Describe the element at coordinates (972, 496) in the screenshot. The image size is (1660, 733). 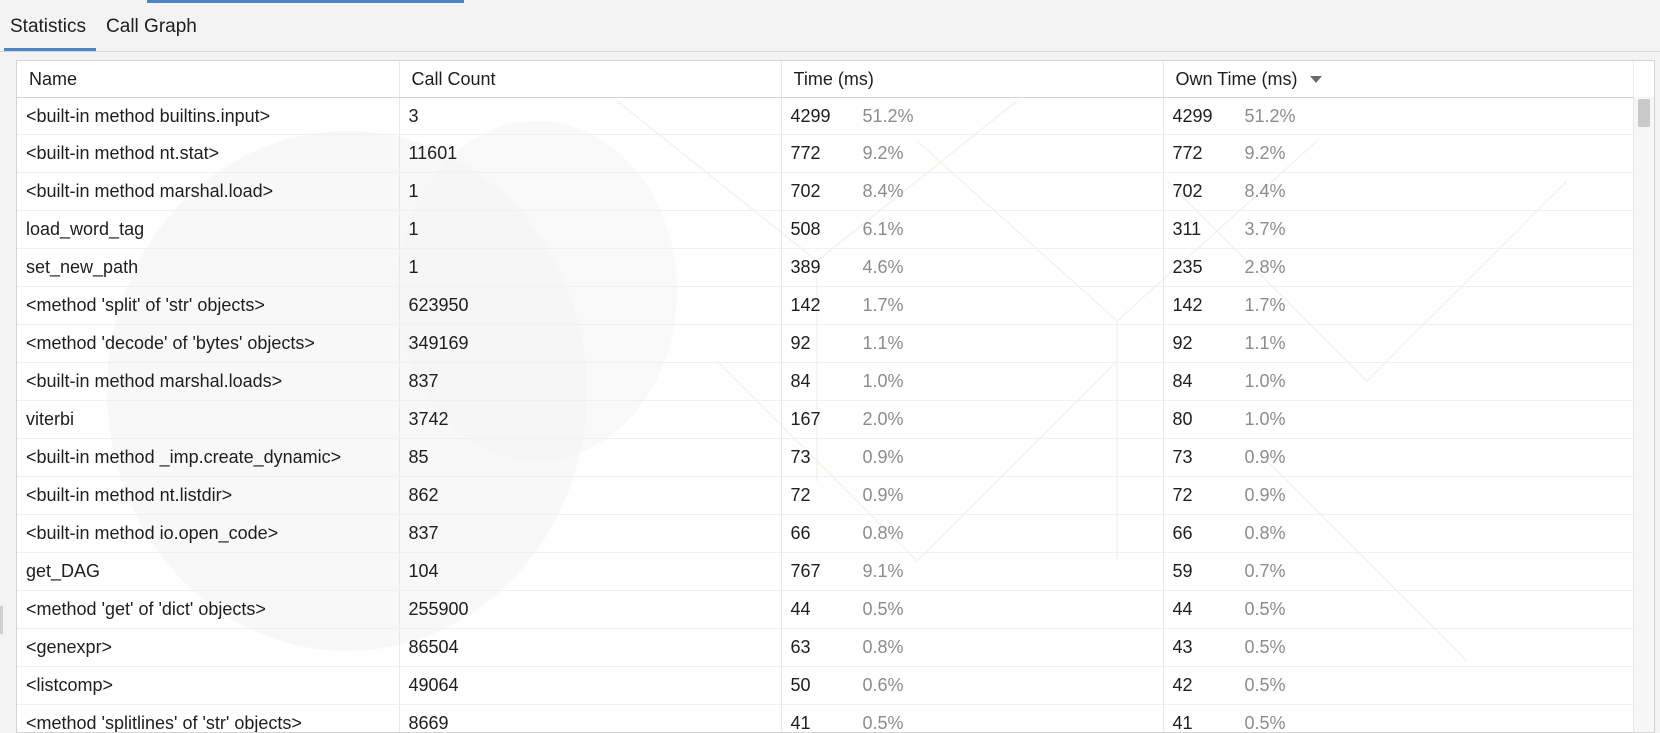
I see `cell-time: 720.9%` at that location.